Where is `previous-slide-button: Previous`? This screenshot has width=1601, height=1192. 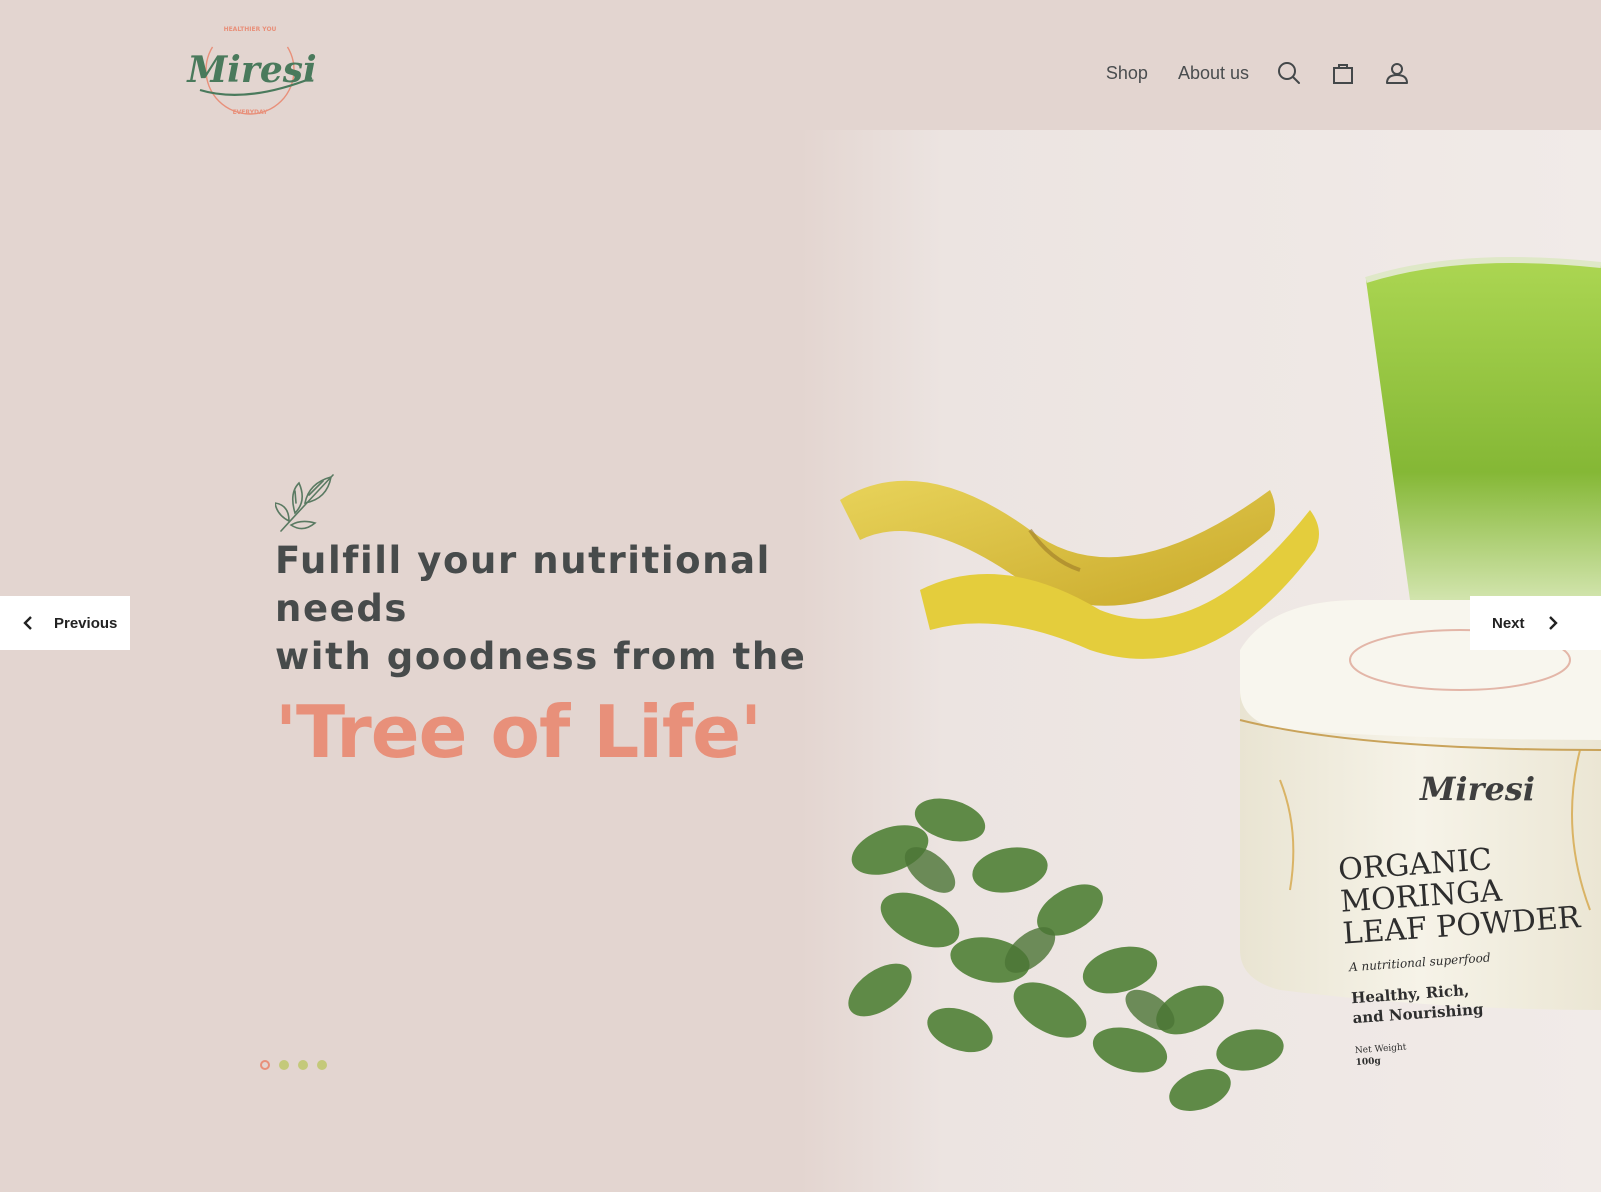
previous-slide-button: Previous is located at coordinates (65, 623).